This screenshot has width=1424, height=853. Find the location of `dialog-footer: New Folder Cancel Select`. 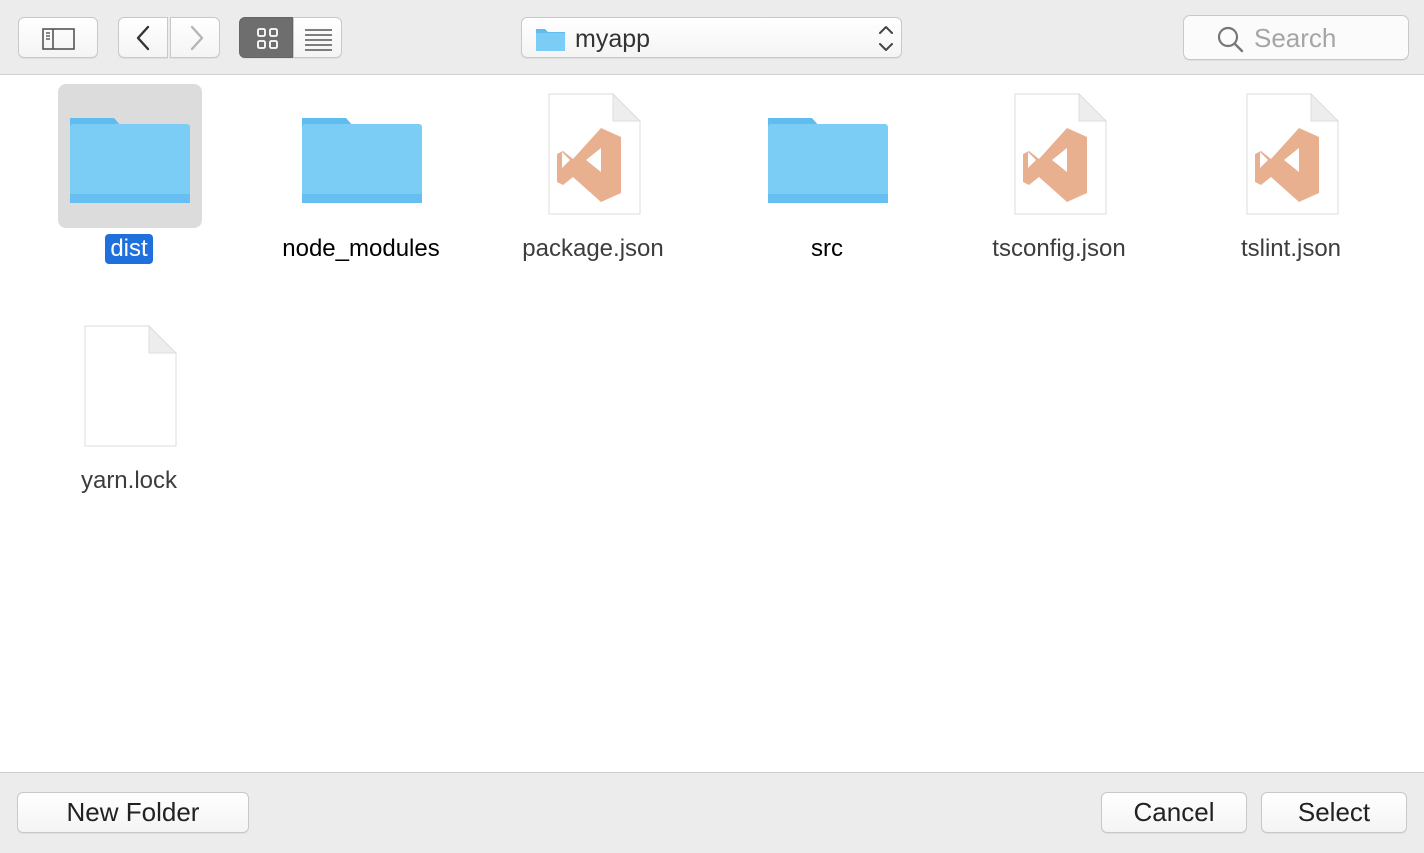

dialog-footer: New Folder Cancel Select is located at coordinates (712, 812).